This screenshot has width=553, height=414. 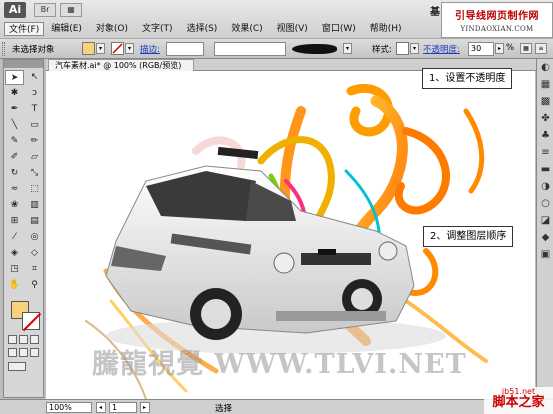 What do you see at coordinates (14, 253) in the screenshot?
I see `live-paint-icon: ◈` at bounding box center [14, 253].